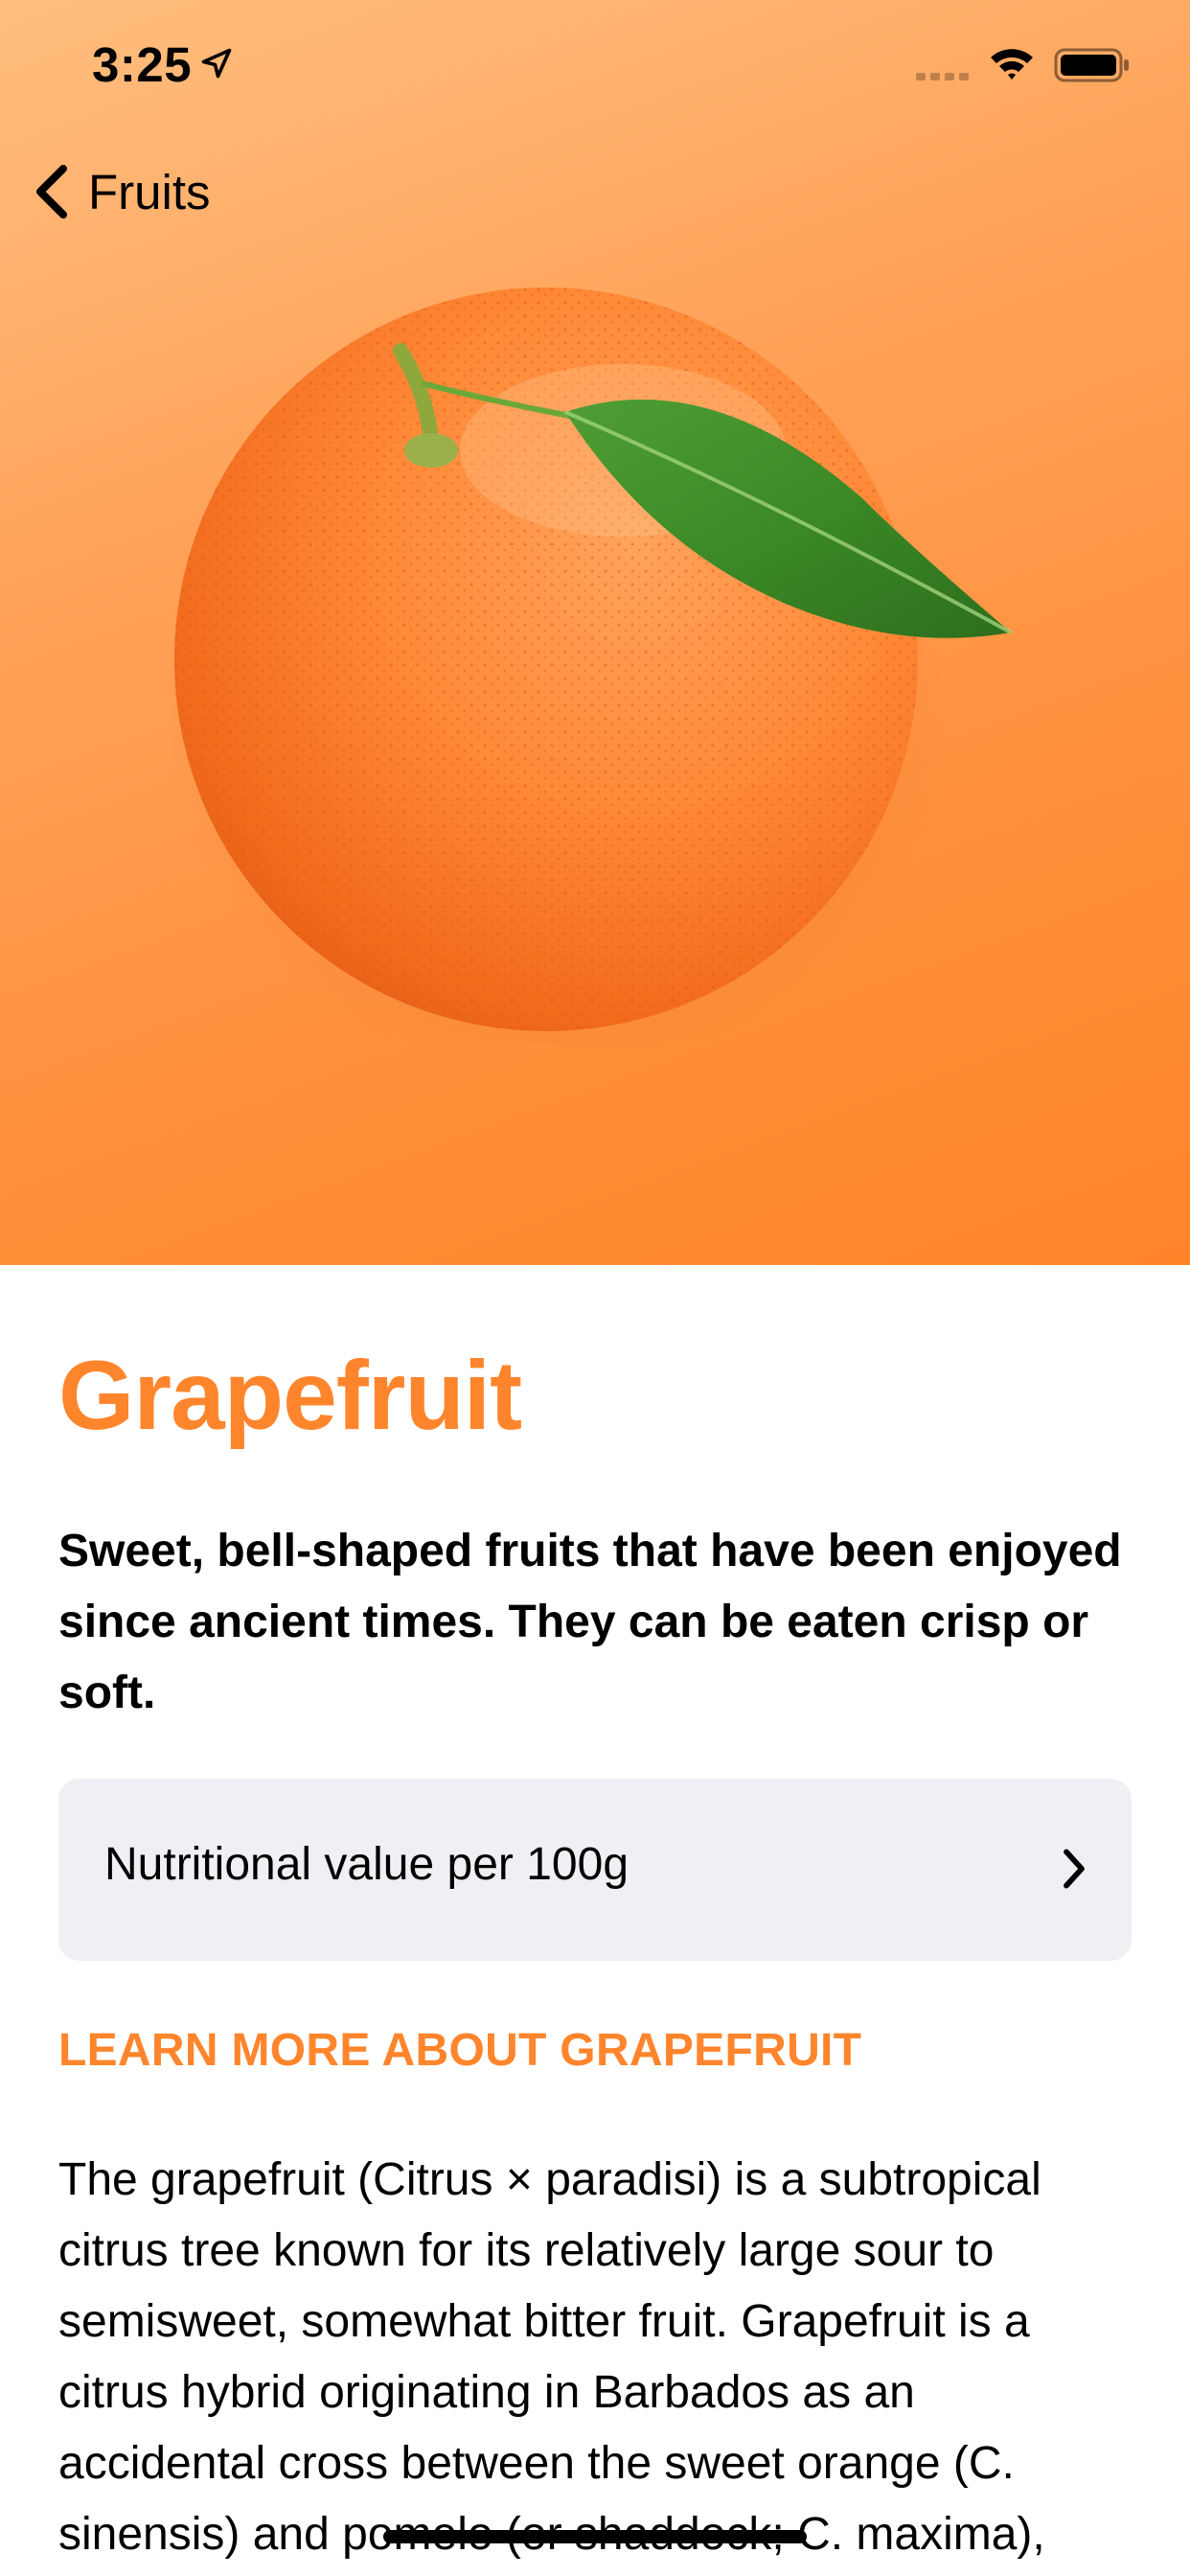 The image size is (1190, 2576). What do you see at coordinates (290, 1395) in the screenshot?
I see `page-title: Grapefruit` at bounding box center [290, 1395].